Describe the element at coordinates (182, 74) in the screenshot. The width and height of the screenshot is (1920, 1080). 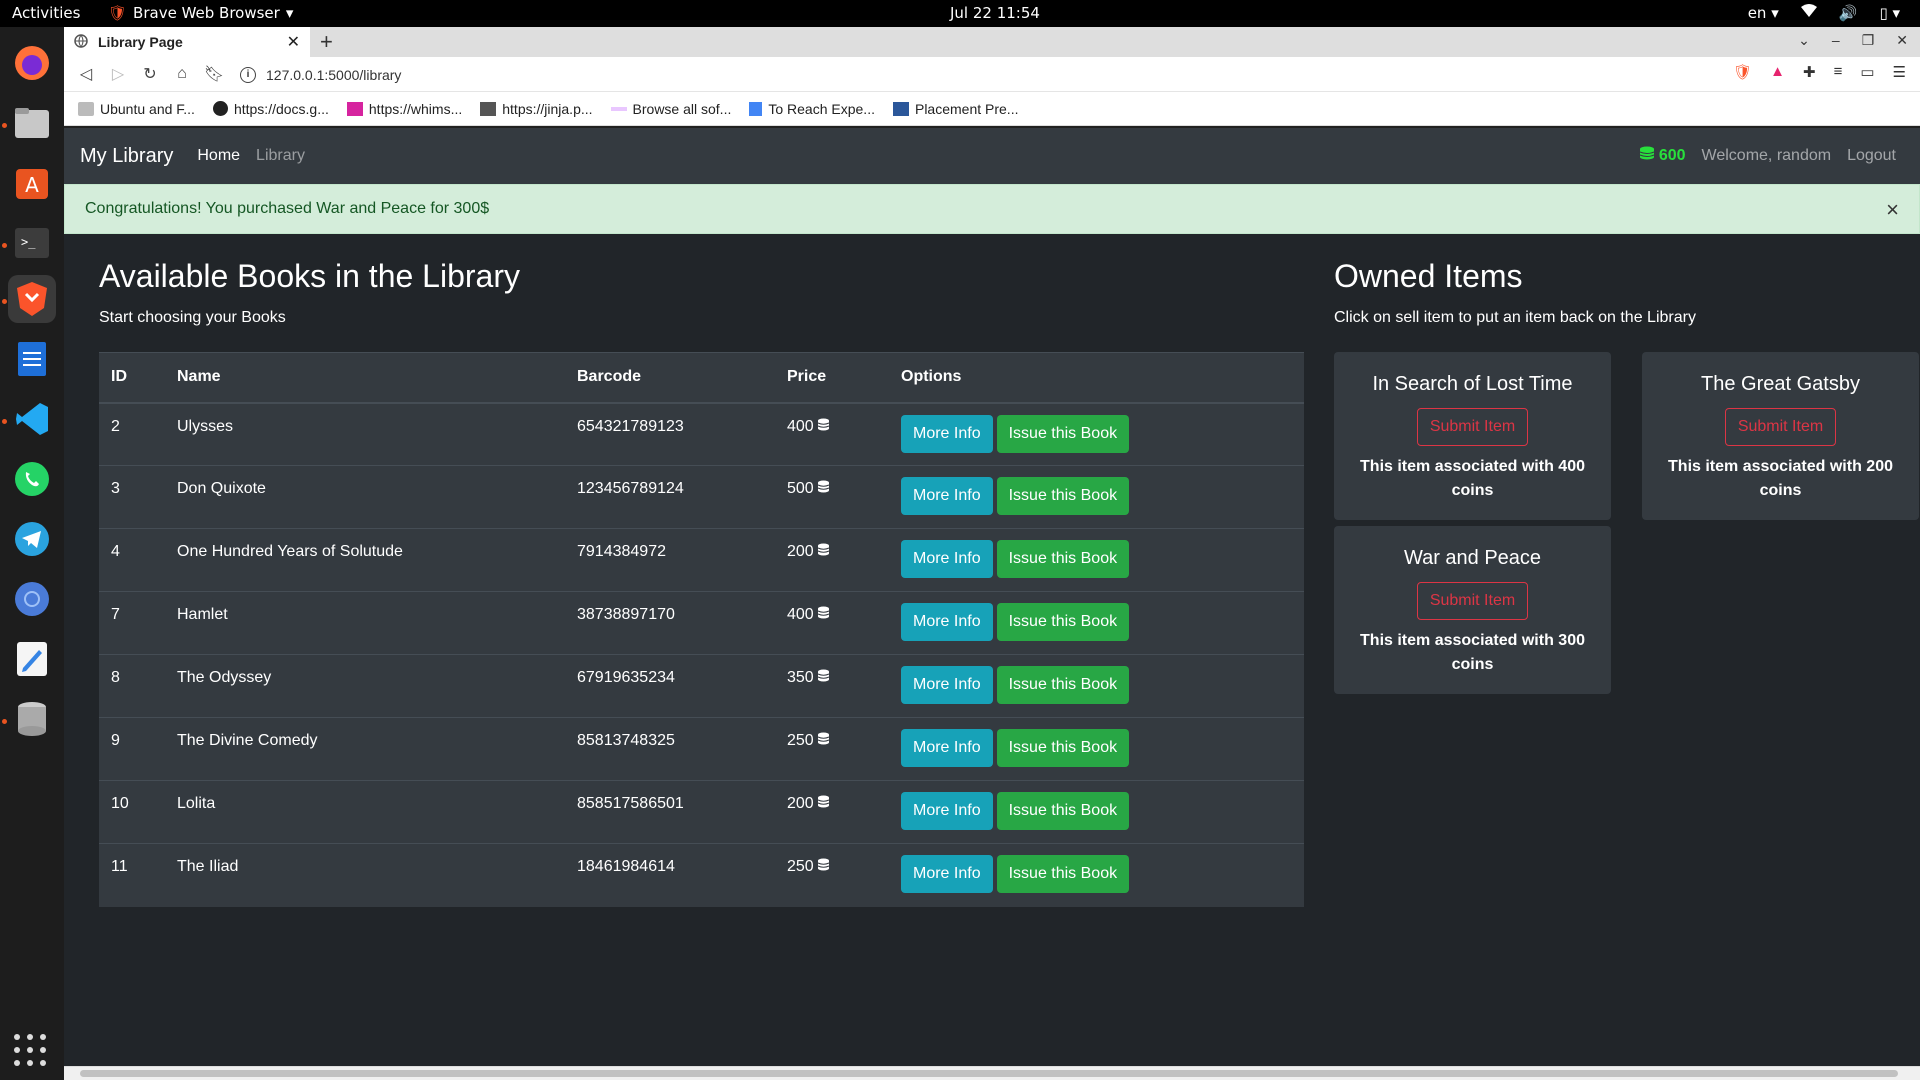
I see `home-icon: ⌂` at that location.